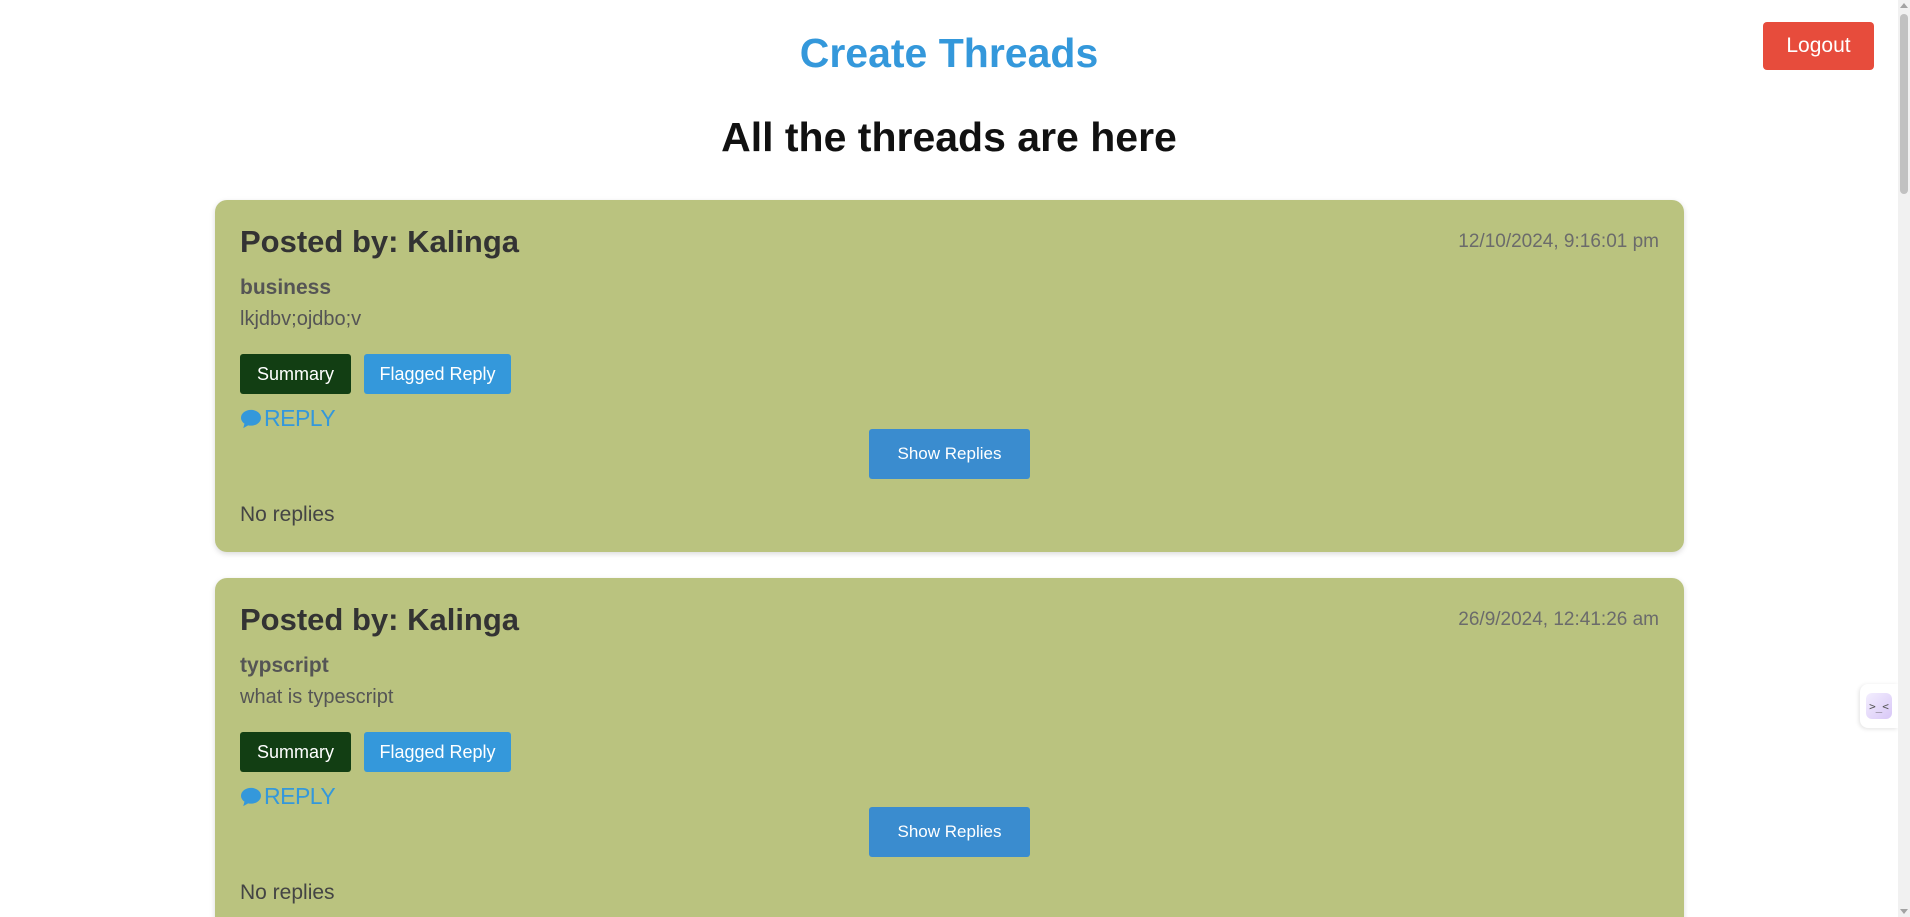  I want to click on logout-button: Logout, so click(1818, 46).